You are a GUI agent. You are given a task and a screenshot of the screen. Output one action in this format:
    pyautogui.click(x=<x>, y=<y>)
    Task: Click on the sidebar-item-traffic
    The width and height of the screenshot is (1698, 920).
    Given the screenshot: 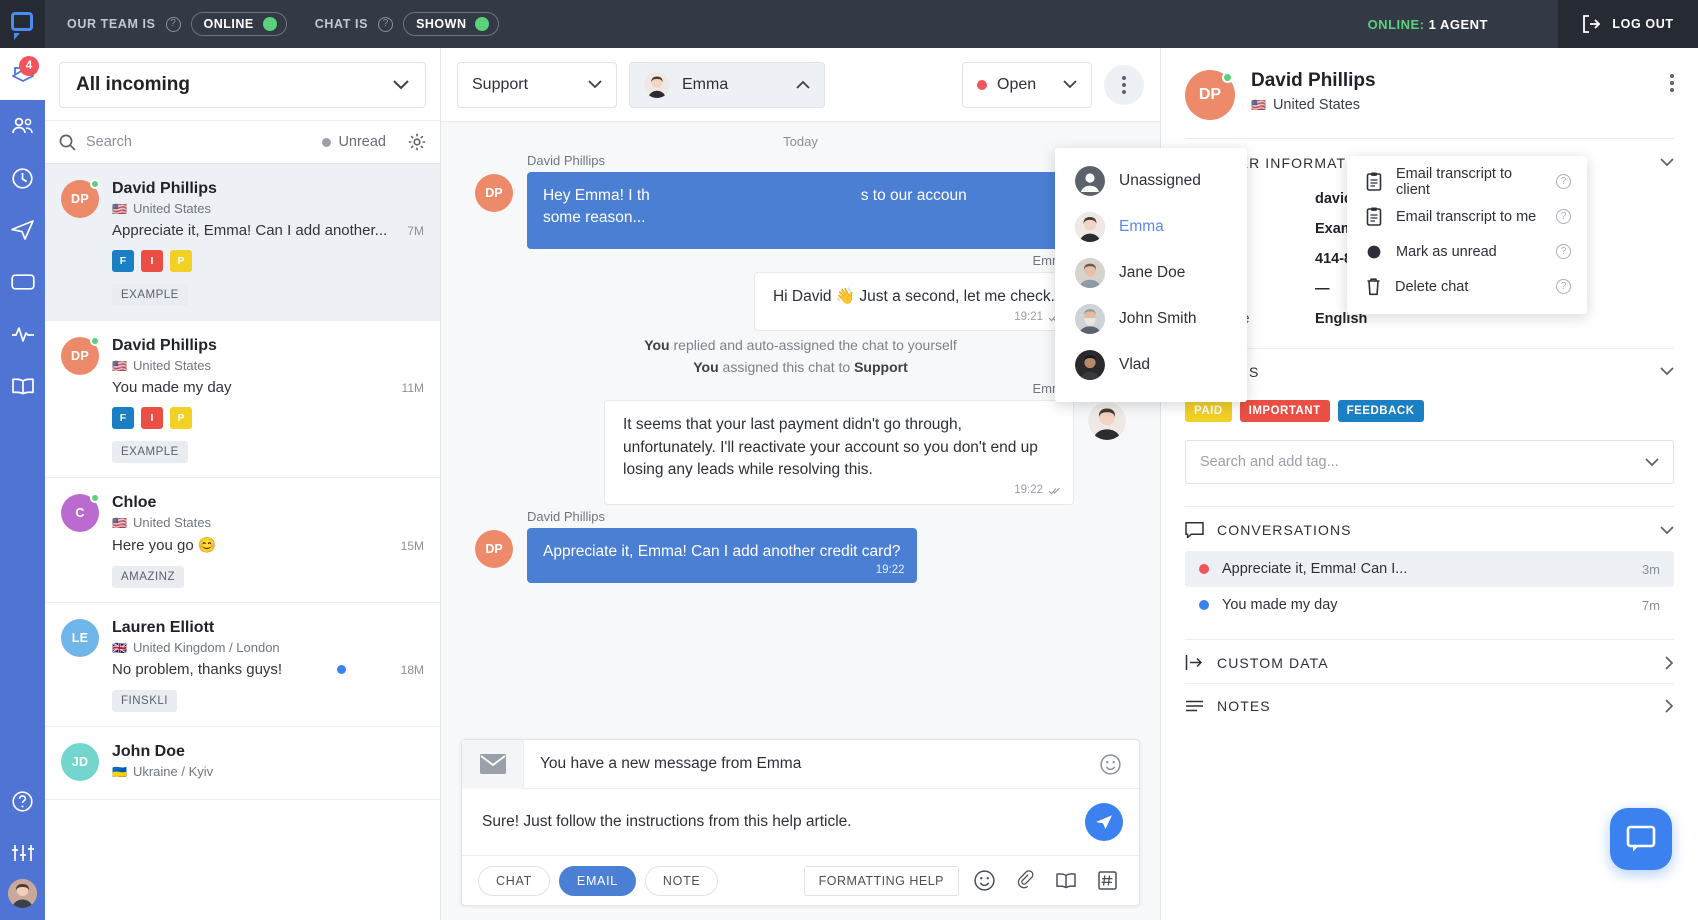 What is the action you would take?
    pyautogui.click(x=22, y=126)
    